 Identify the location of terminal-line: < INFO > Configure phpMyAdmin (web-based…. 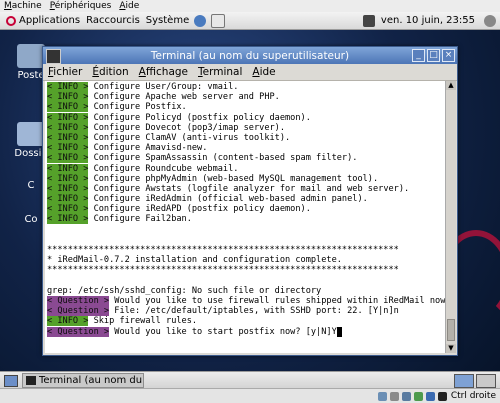
(245, 178).